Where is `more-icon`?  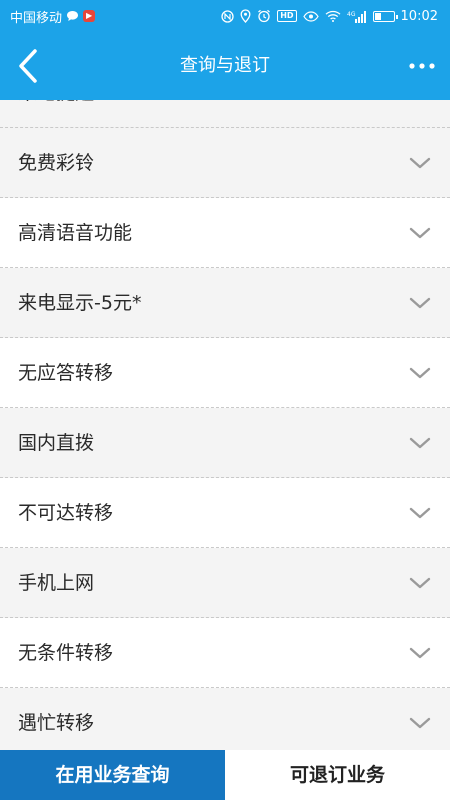 more-icon is located at coordinates (422, 66).